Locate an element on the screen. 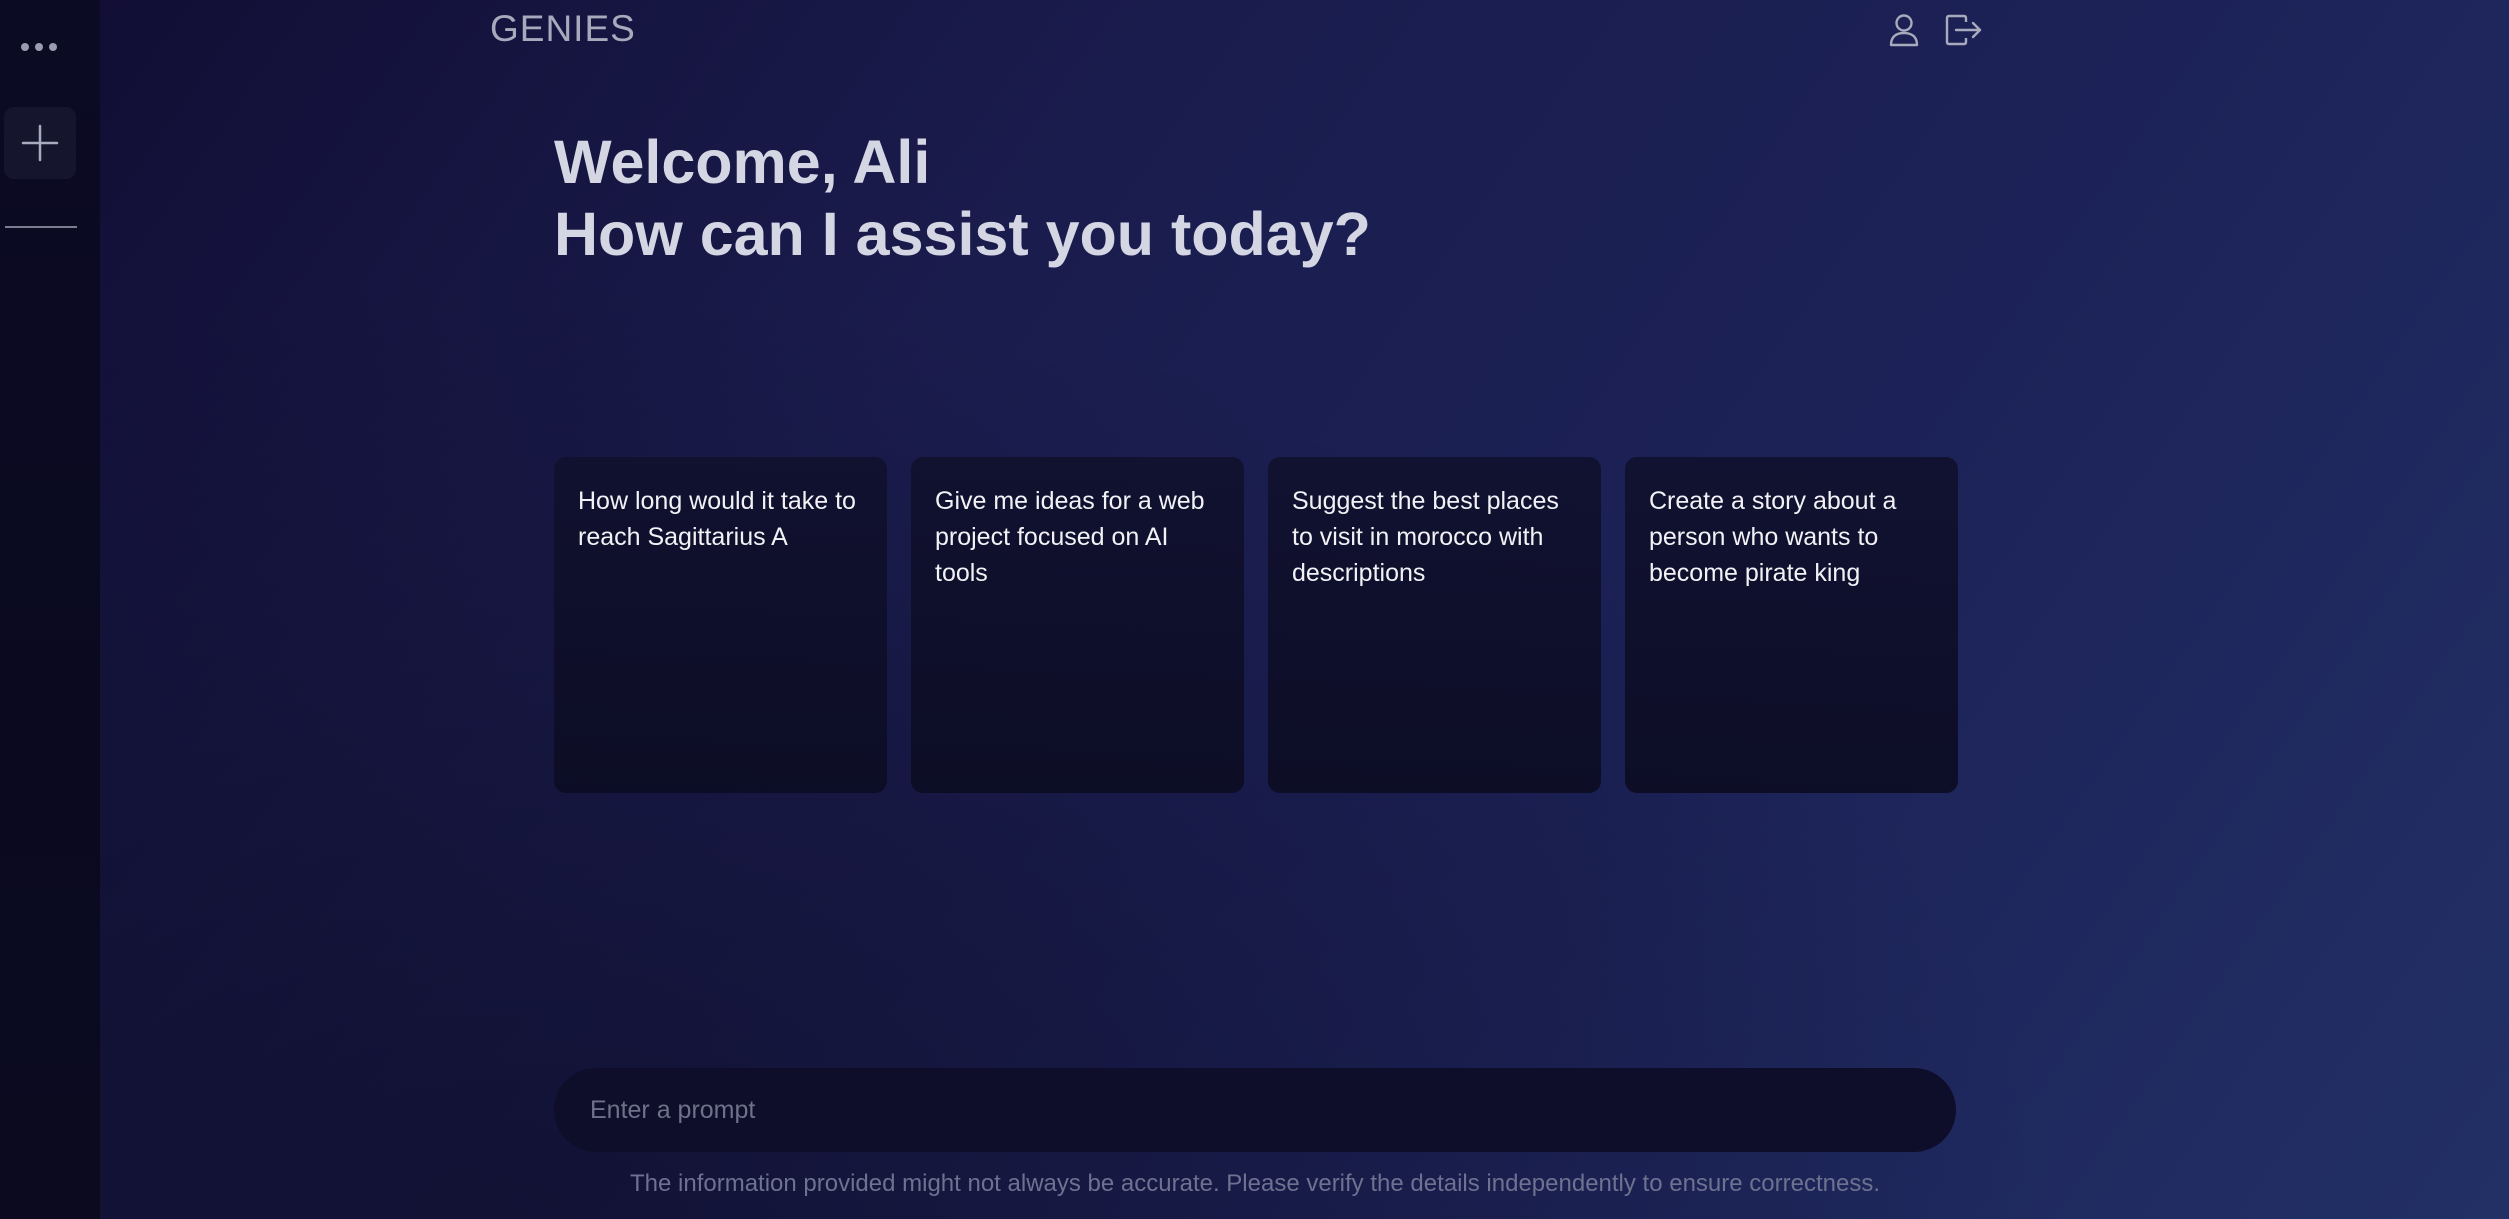 Image resolution: width=2509 pixels, height=1219 pixels. greeting: Welcome, Ali How can I assist you today? is located at coordinates (962, 198).